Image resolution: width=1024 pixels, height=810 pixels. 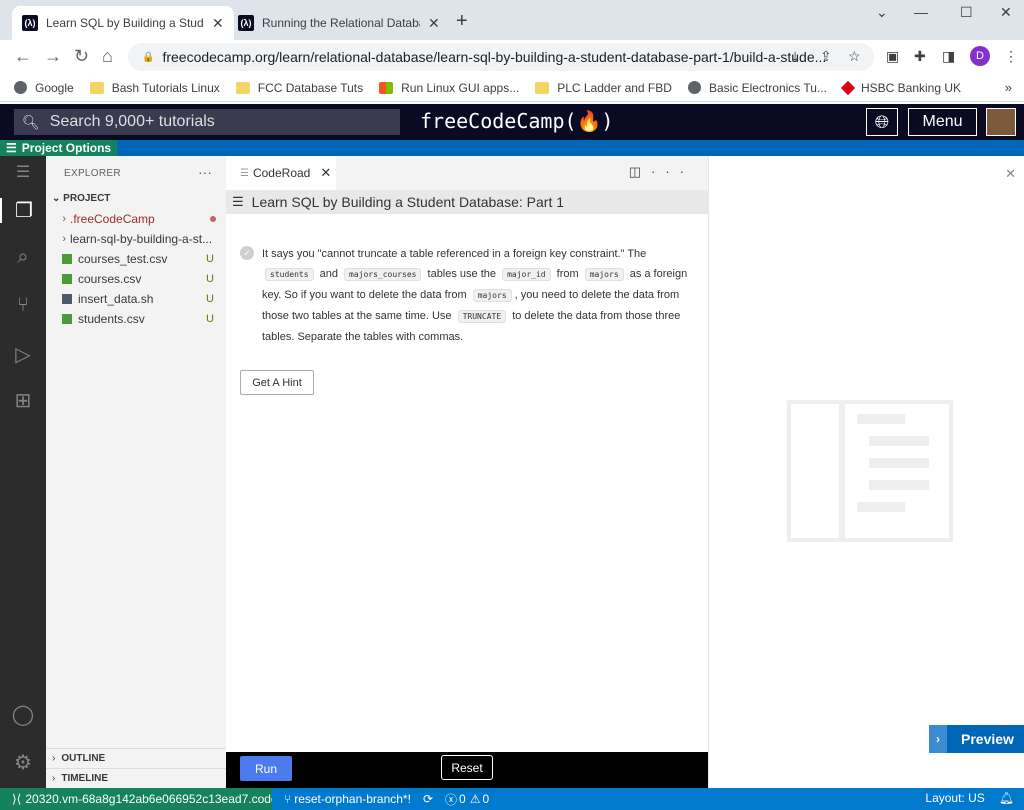 I want to click on bookmark-plc-ladder: PLC Ladder and FBD, so click(x=603, y=88).